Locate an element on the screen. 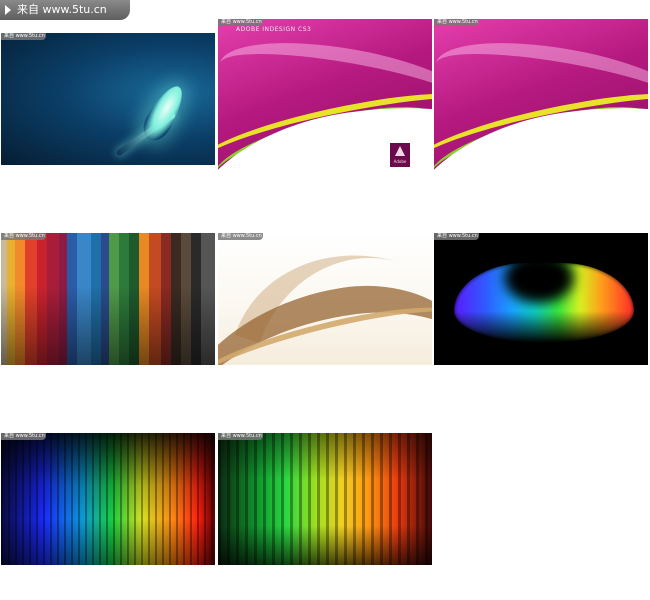 The height and width of the screenshot is (600, 650). thumbnail-spectrum-stripes-1: 来自 www.5tu.cn is located at coordinates (108, 499).